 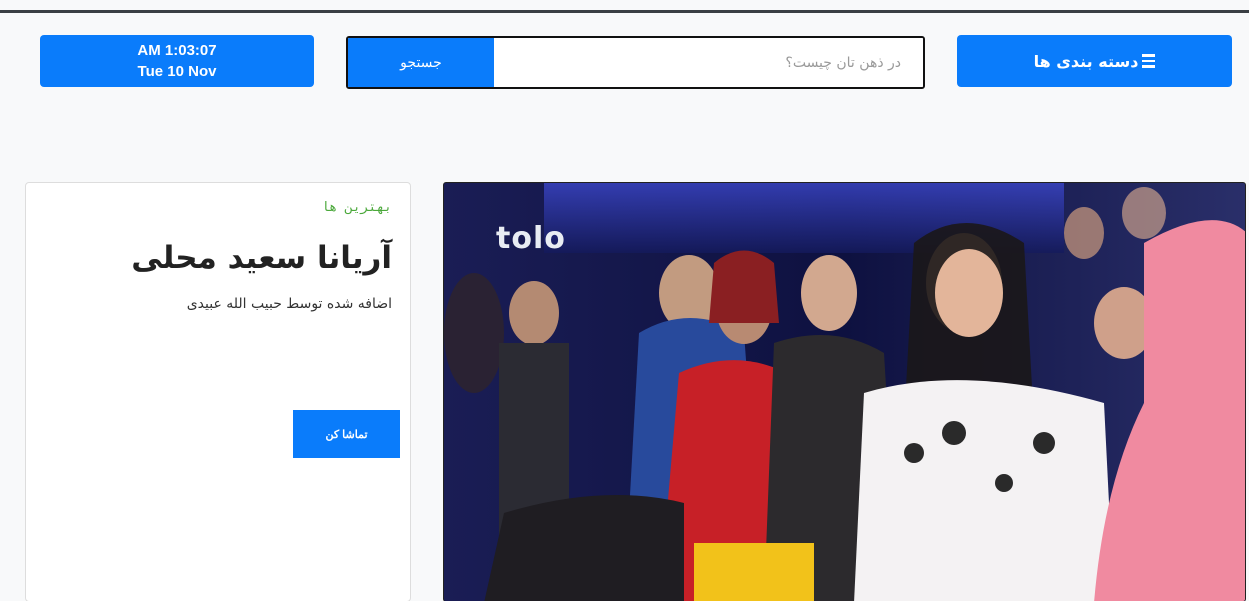 I want to click on search-input, so click(x=708, y=62).